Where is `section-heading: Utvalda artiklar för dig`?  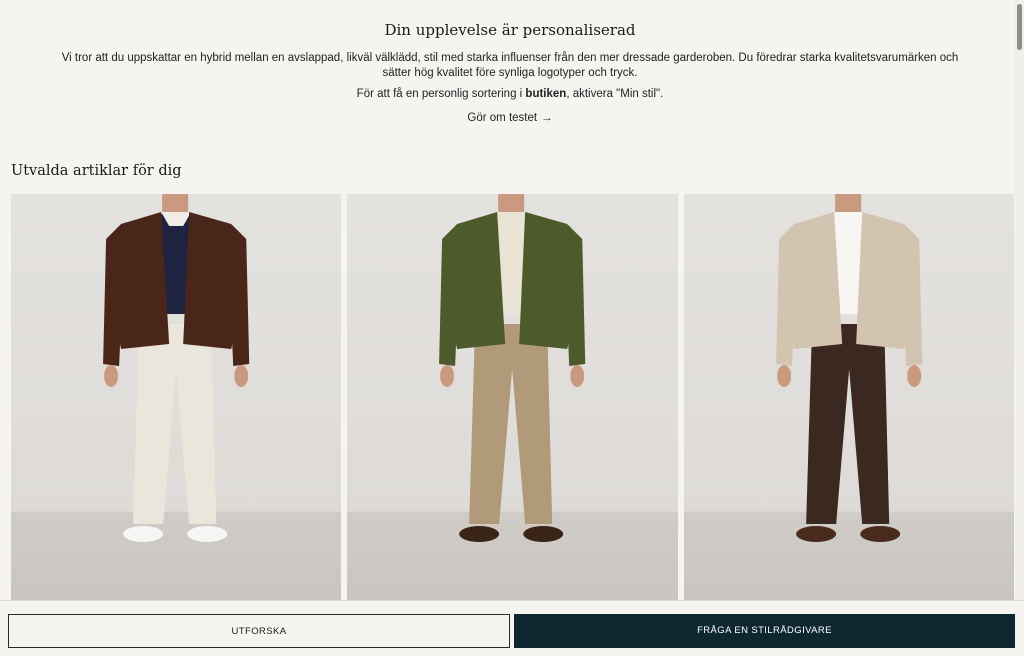 section-heading: Utvalda artiklar för dig is located at coordinates (96, 171).